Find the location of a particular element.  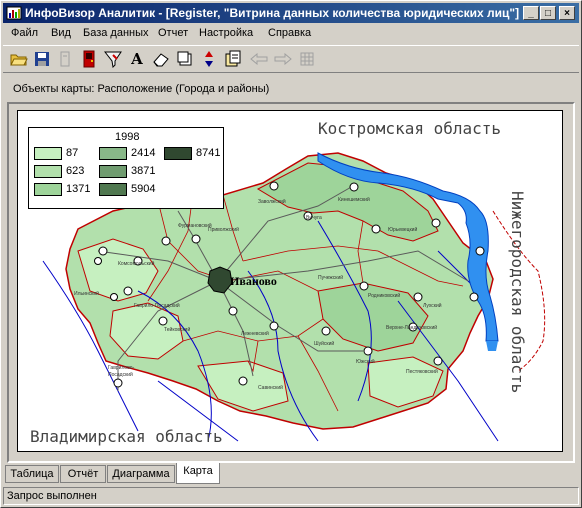

svg-text: Посадский is located at coordinates (120, 374).